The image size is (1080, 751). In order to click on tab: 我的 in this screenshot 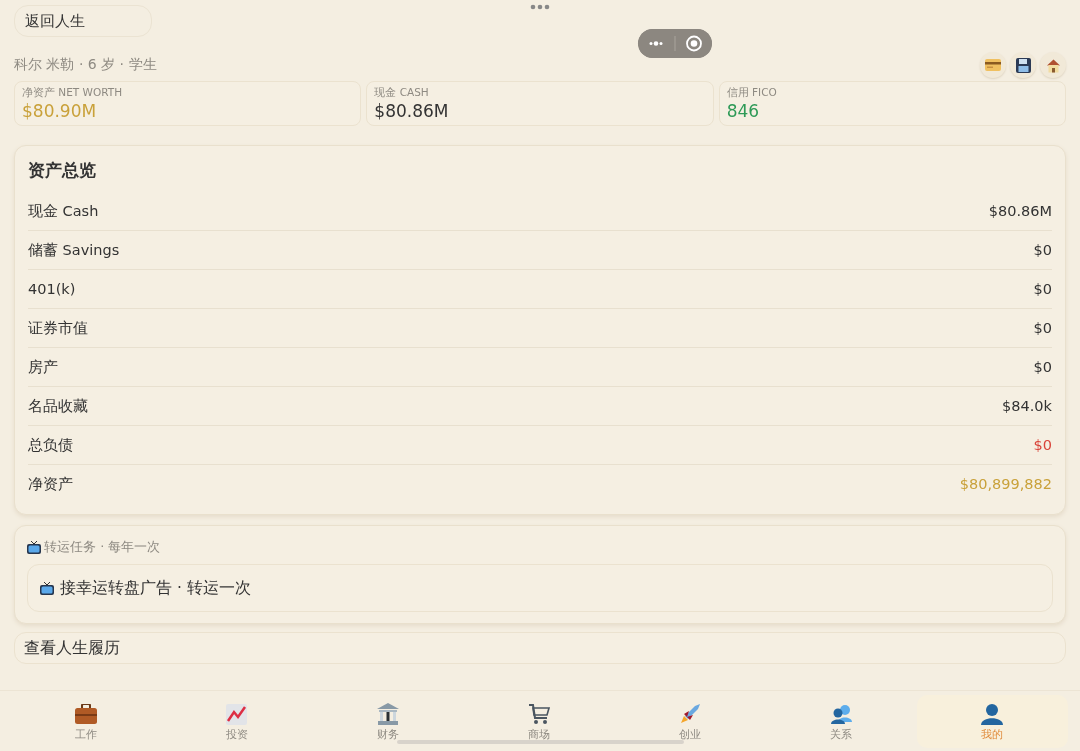, I will do `click(992, 721)`.